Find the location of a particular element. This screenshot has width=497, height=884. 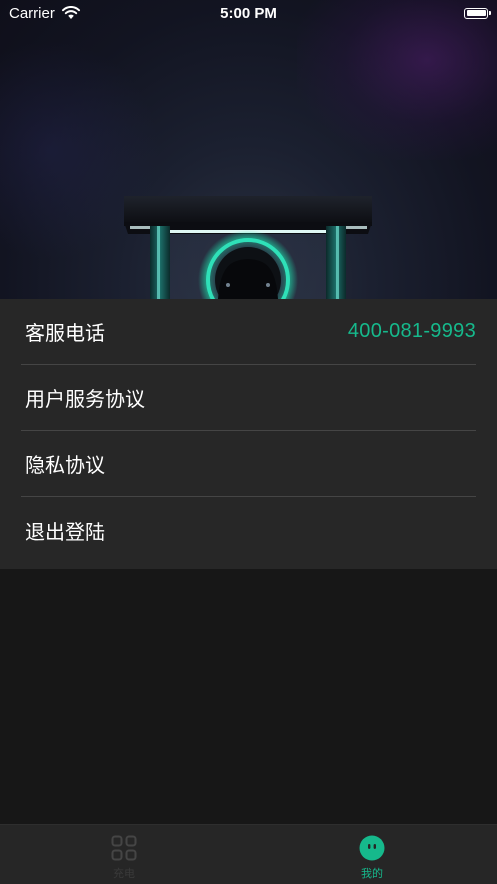

status-bar: Carrier 5:00 PM is located at coordinates (248, 13).